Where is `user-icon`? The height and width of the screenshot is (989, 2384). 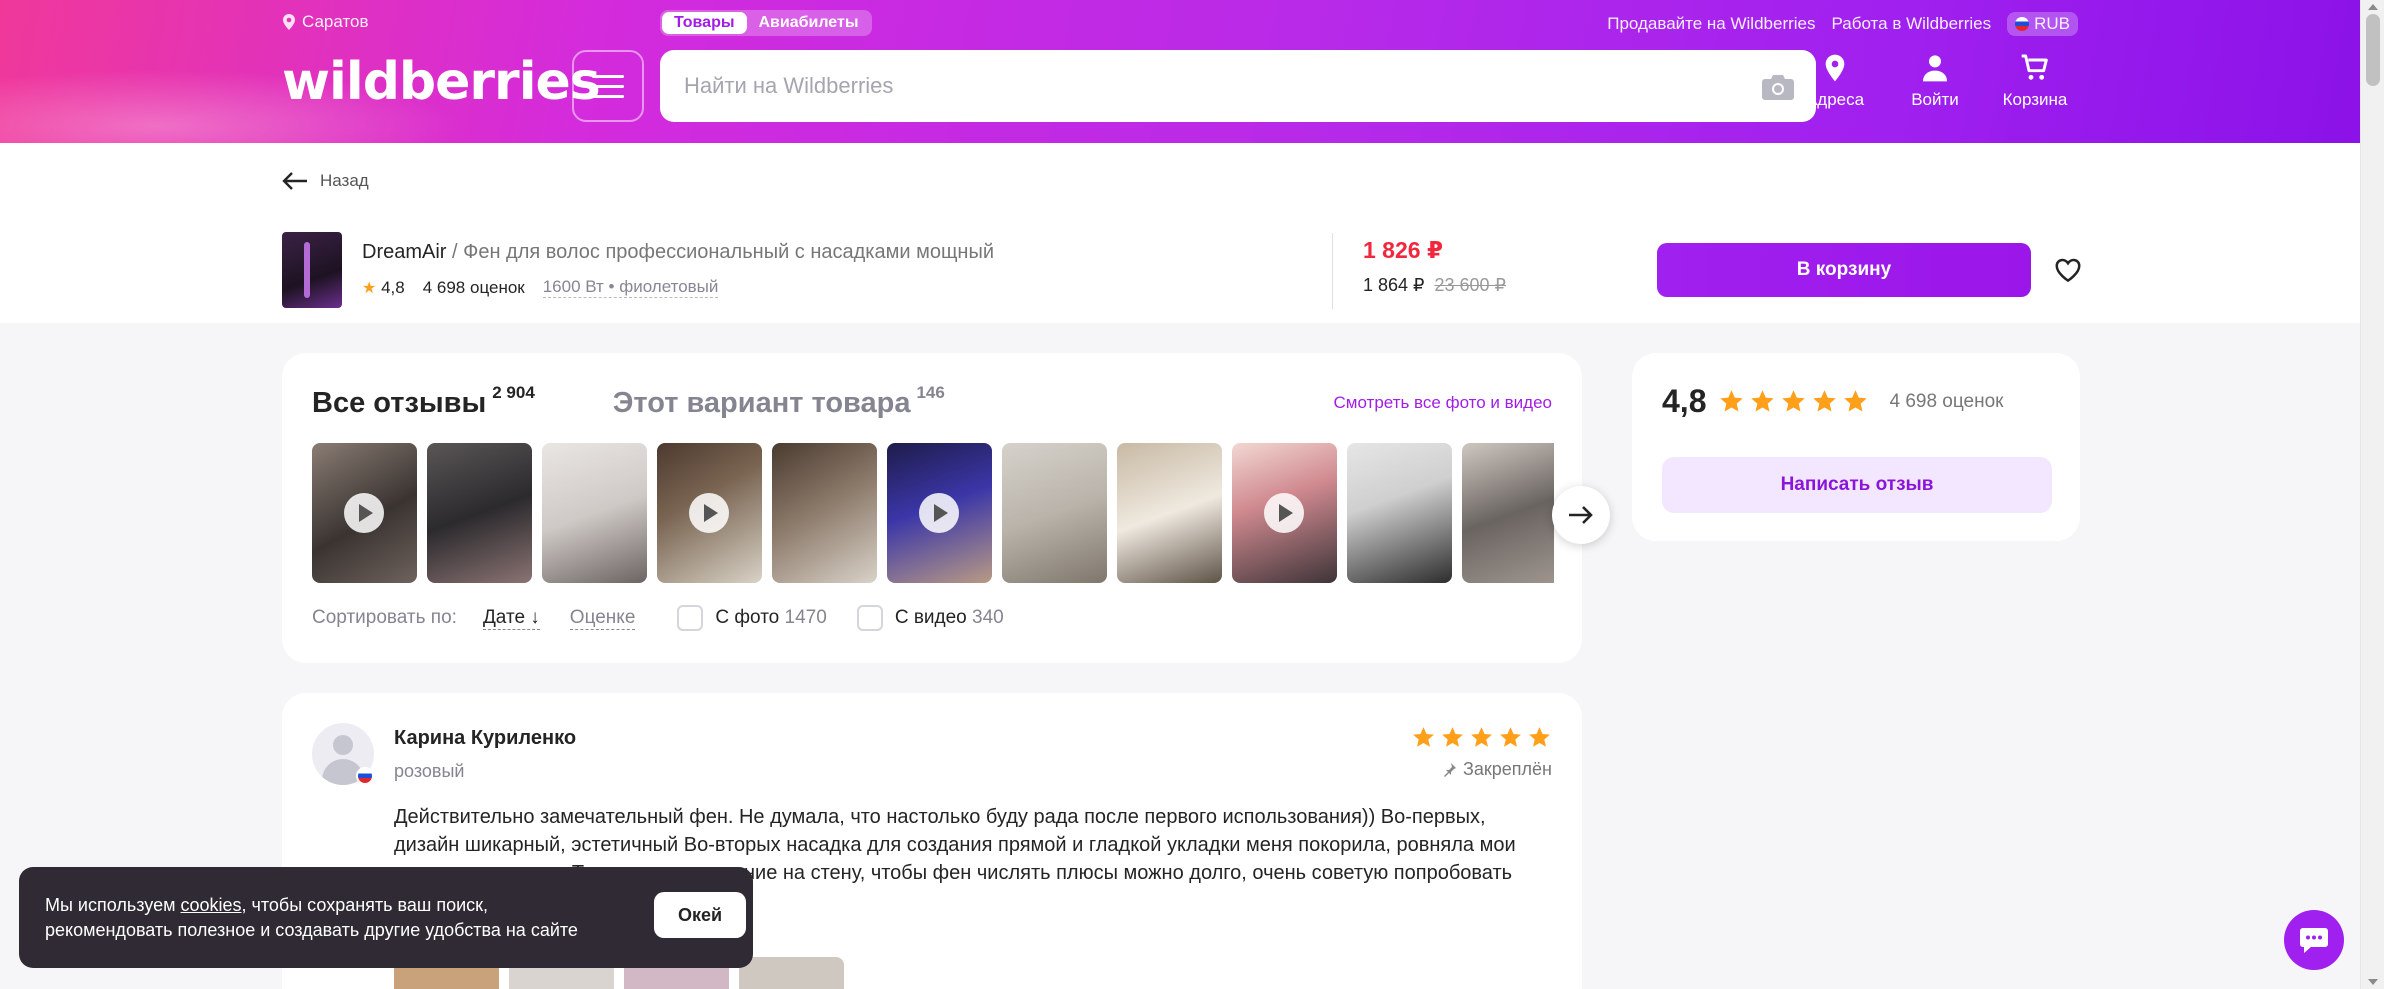
user-icon is located at coordinates (1935, 68).